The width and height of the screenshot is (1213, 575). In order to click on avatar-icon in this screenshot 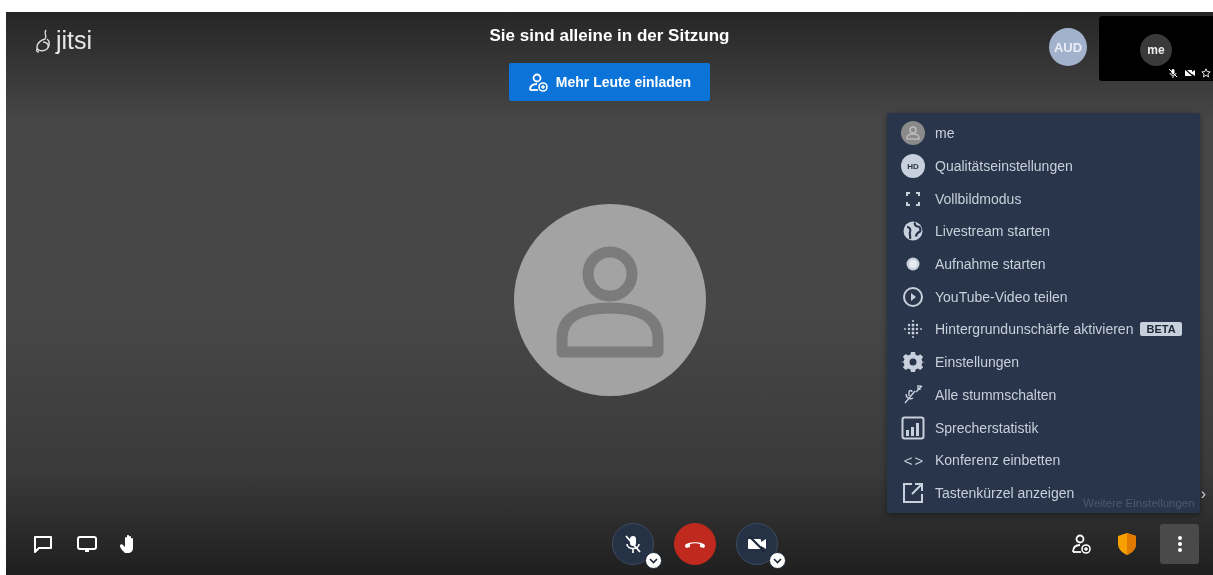, I will do `click(913, 133)`.